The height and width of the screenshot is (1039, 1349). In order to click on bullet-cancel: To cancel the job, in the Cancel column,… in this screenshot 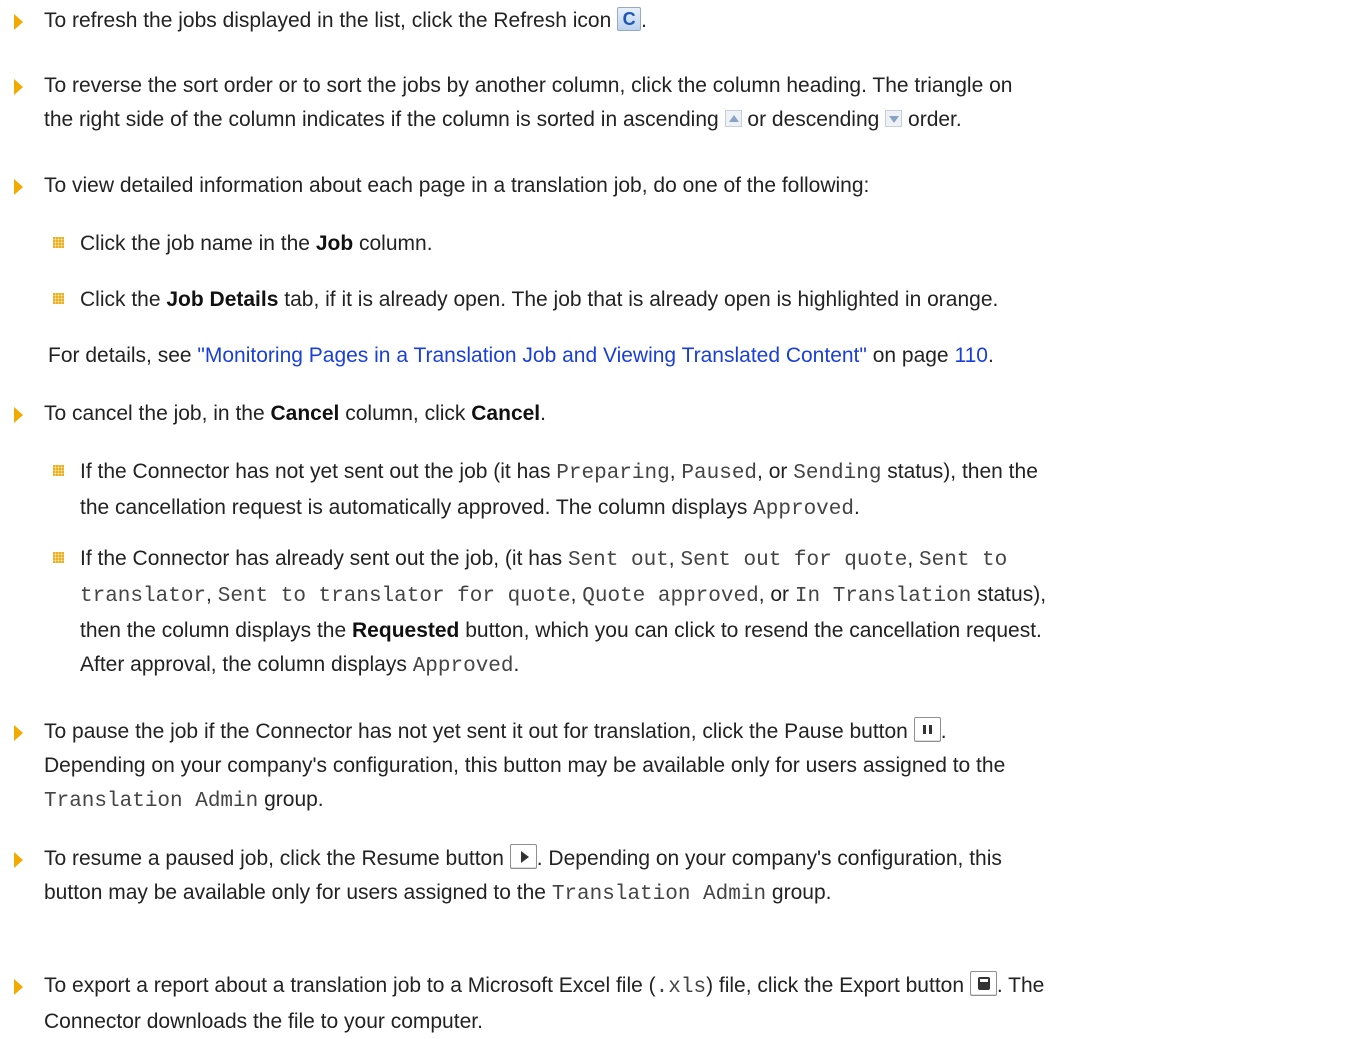, I will do `click(674, 414)`.